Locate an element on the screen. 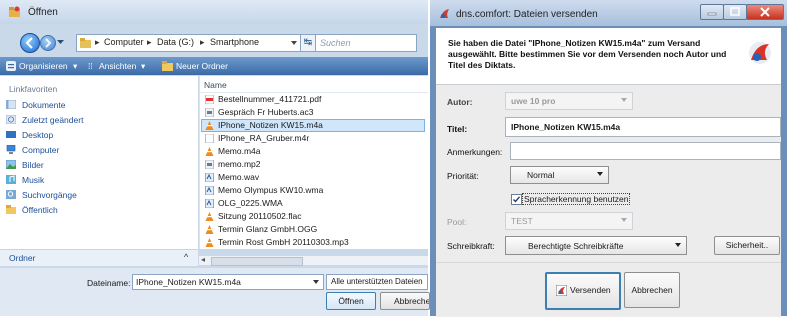 The width and height of the screenshot is (787, 317). typist-label: Schreibkraft: is located at coordinates (471, 246).